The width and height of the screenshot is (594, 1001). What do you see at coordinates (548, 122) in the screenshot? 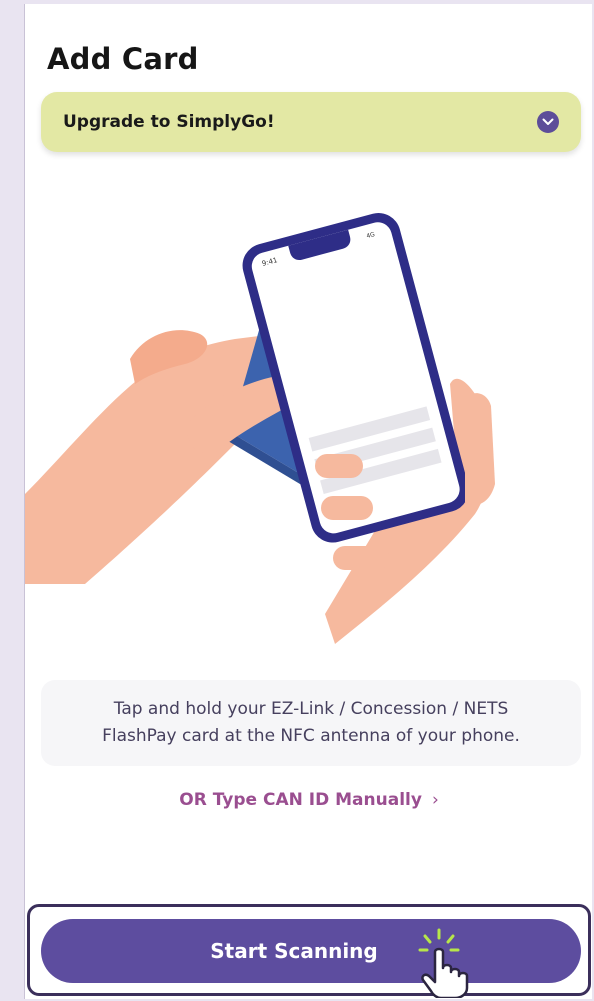
I see `chevron-down-icon` at bounding box center [548, 122].